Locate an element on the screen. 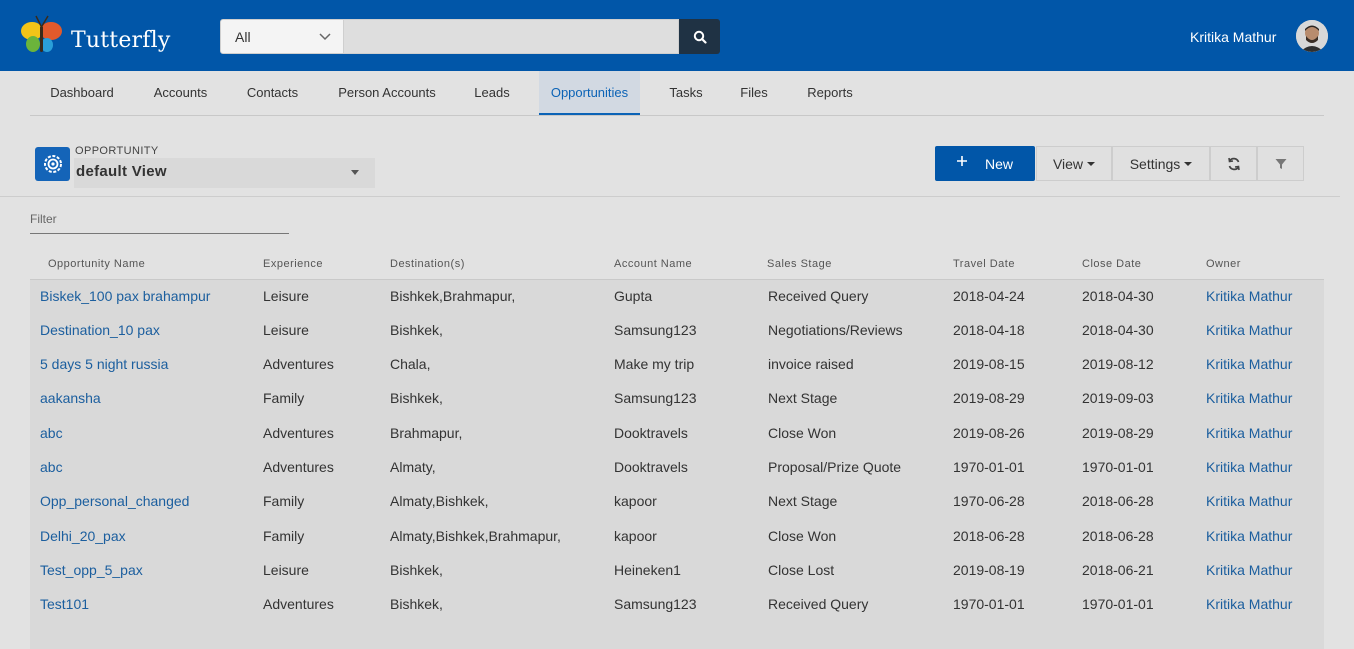 Image resolution: width=1354 pixels, height=649 pixels. app-logo: Tutterfly is located at coordinates (94, 36).